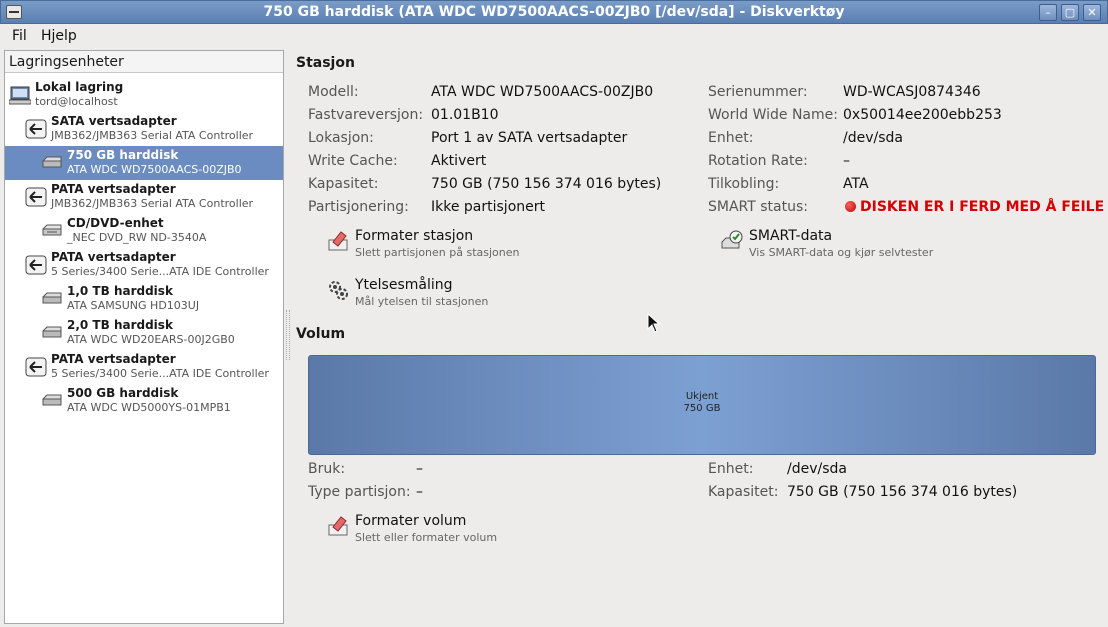  What do you see at coordinates (123, 155) in the screenshot?
I see `tree-item-title: 750 GB harddisk` at bounding box center [123, 155].